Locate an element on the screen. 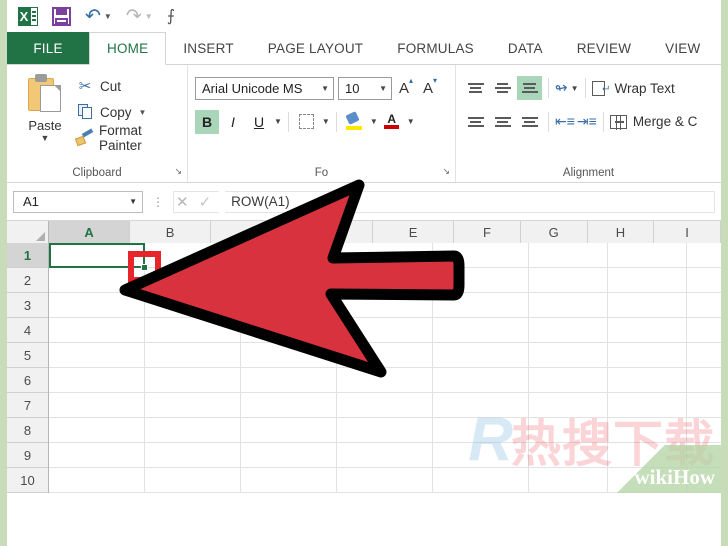 Image resolution: width=728 pixels, height=546 pixels. tab-view: VIEW is located at coordinates (682, 48).